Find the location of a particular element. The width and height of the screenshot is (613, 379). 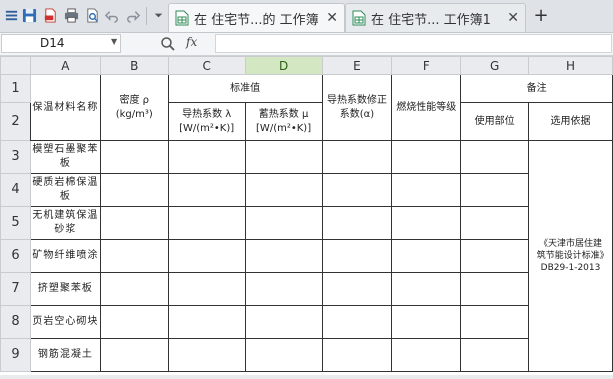

row-header-1: 1 is located at coordinates (15, 88).